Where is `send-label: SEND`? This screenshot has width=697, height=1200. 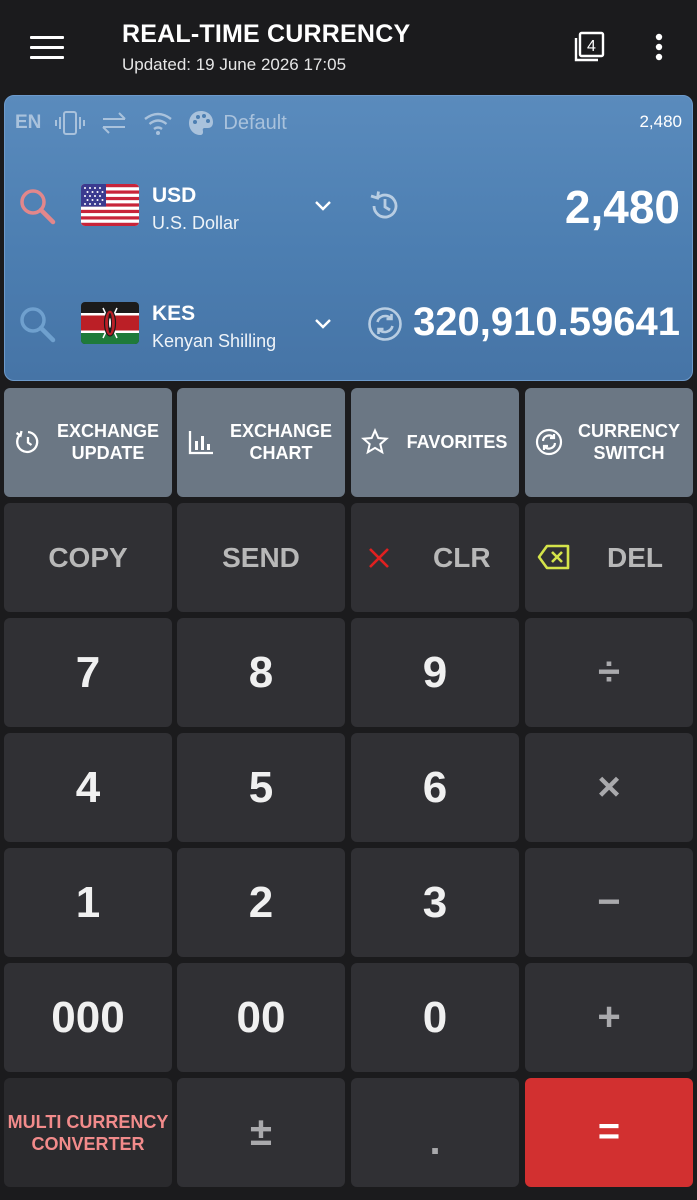 send-label: SEND is located at coordinates (261, 557).